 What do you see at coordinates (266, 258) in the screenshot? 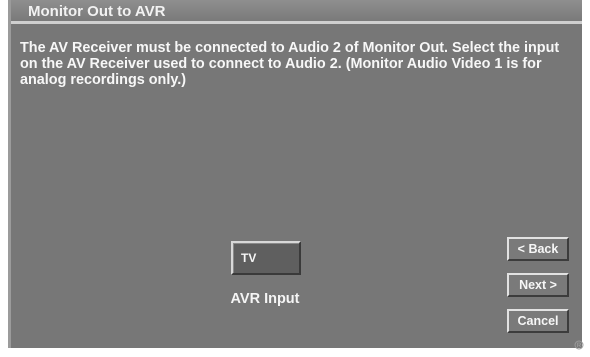
I see `avr-input-selector: TV` at bounding box center [266, 258].